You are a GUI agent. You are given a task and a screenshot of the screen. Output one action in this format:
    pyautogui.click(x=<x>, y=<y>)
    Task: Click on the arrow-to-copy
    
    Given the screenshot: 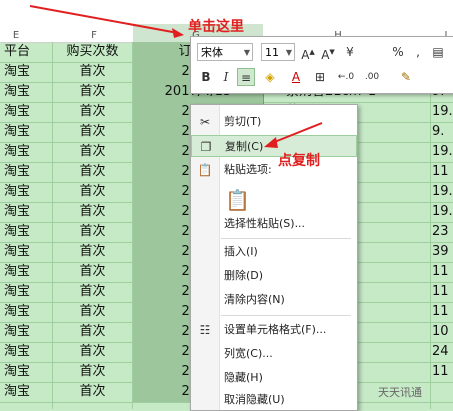 What is the action you would take?
    pyautogui.click(x=297, y=133)
    